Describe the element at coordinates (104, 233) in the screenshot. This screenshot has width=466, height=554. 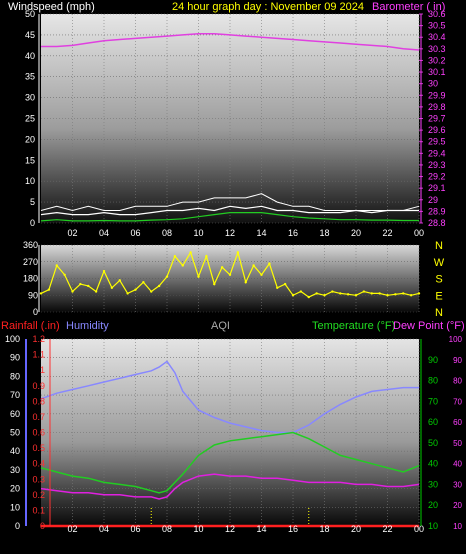
I see `x-tick-label: 04` at that location.